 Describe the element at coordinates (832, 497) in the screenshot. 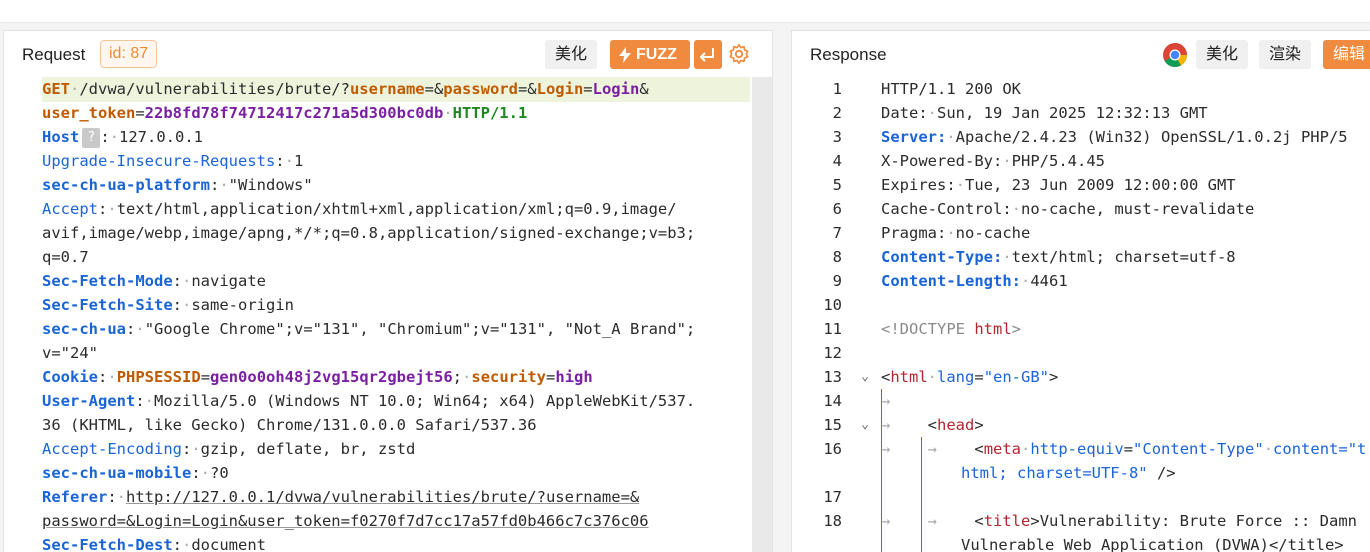

I see `line-number: 17` at that location.